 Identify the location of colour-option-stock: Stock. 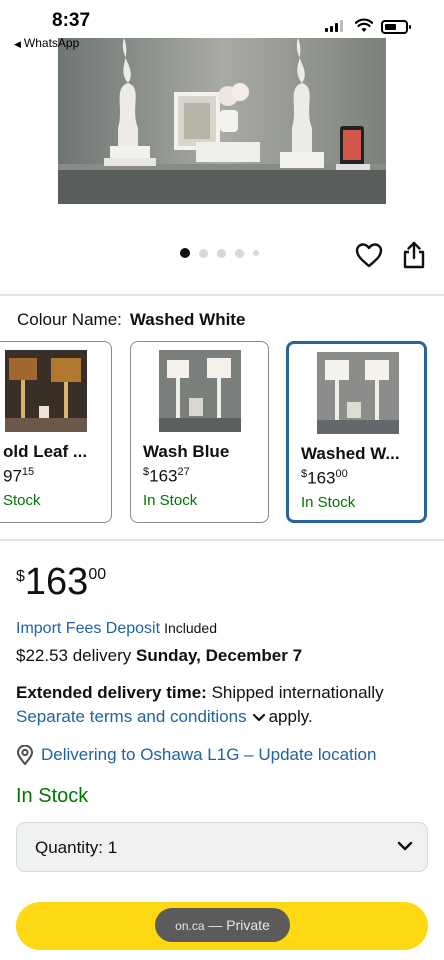
(22, 500).